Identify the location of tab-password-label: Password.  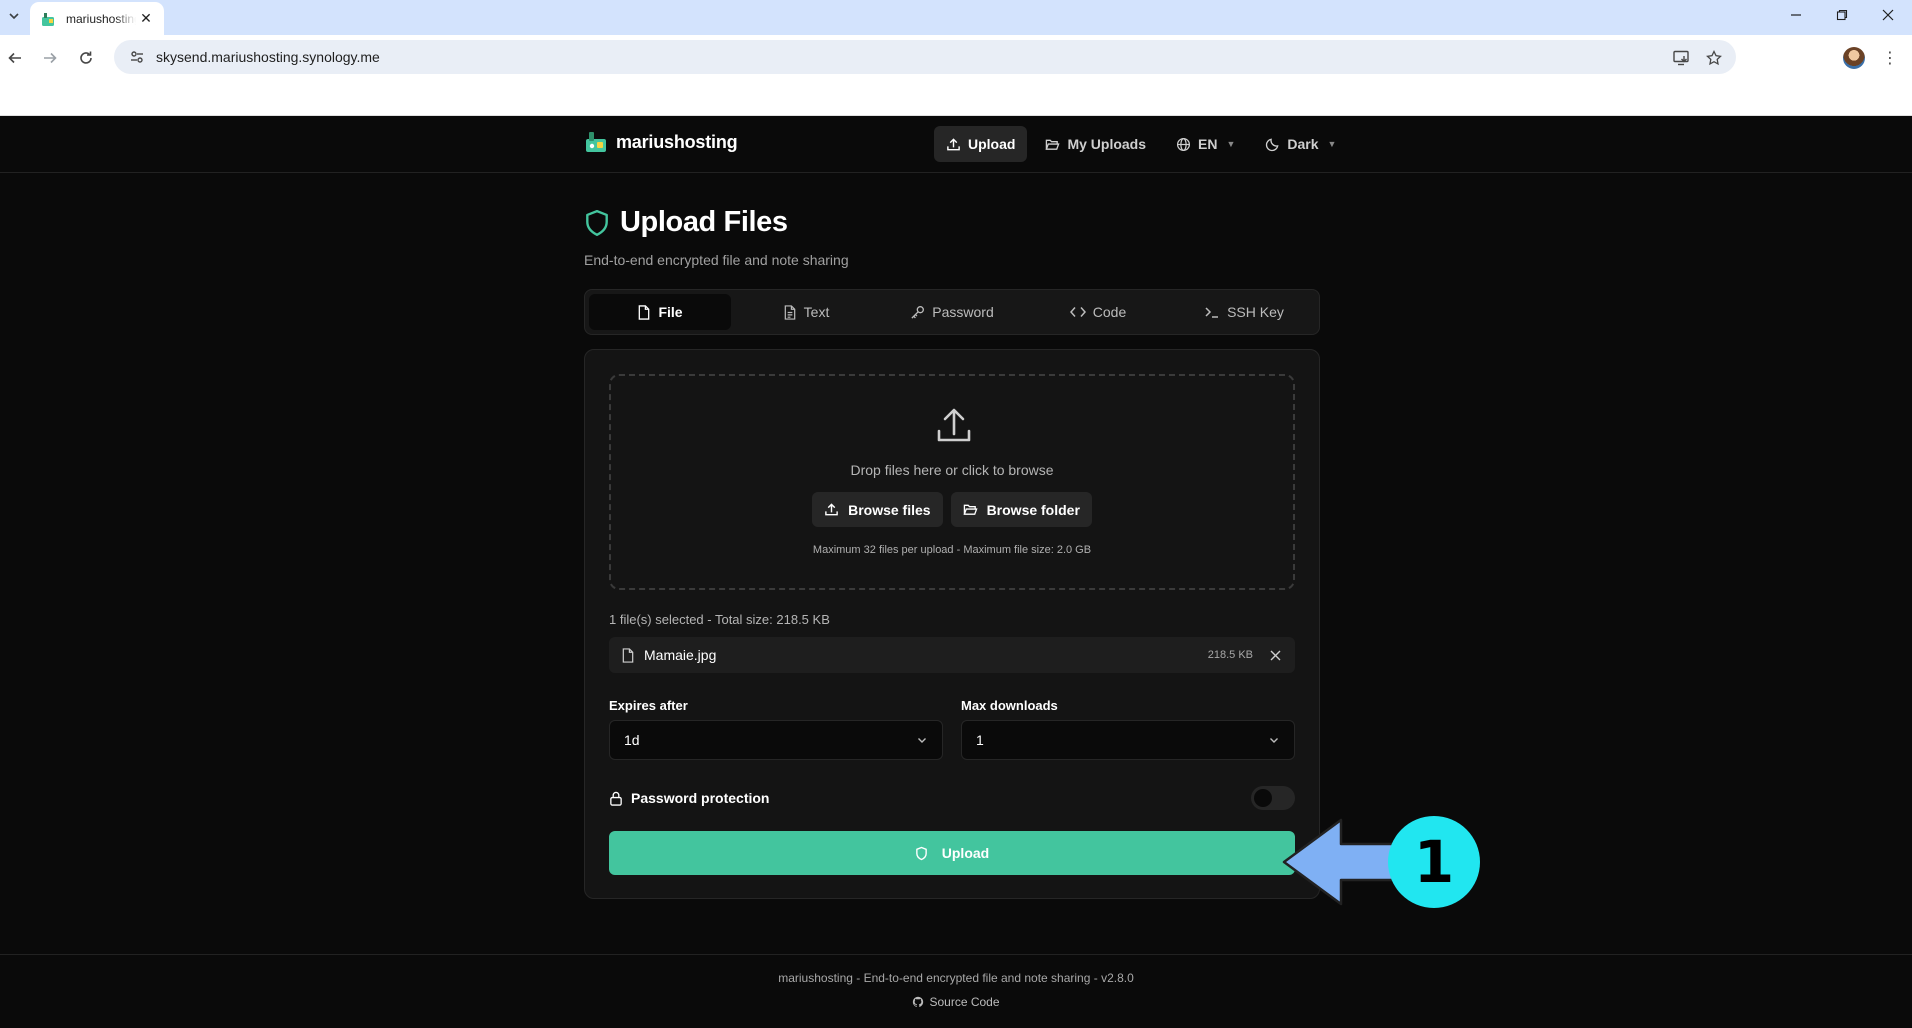
(963, 312).